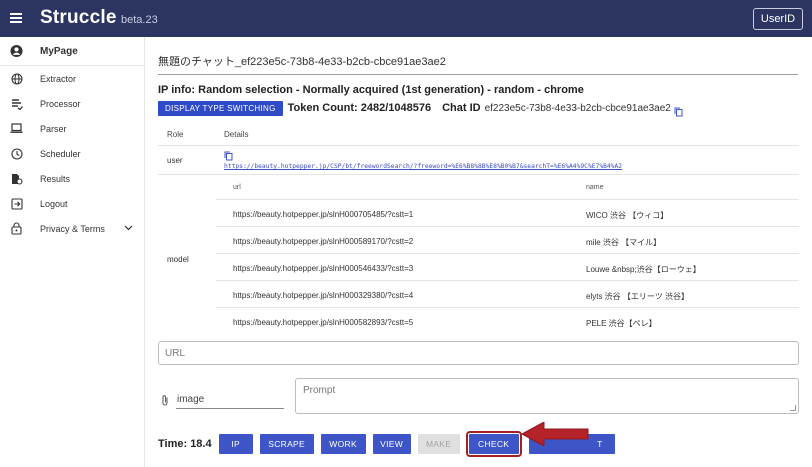 This screenshot has width=812, height=467. Describe the element at coordinates (507, 187) in the screenshot. I see `inner-header-row: url name` at that location.